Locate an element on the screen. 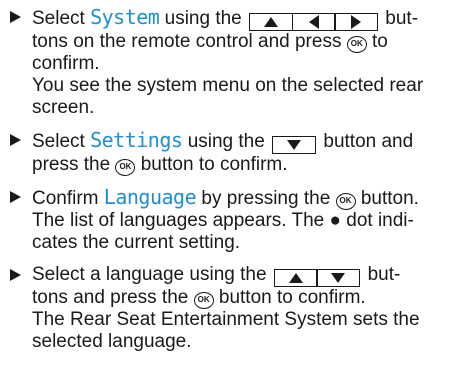 The height and width of the screenshot is (377, 460). language-menu-label: Language is located at coordinates (150, 197).